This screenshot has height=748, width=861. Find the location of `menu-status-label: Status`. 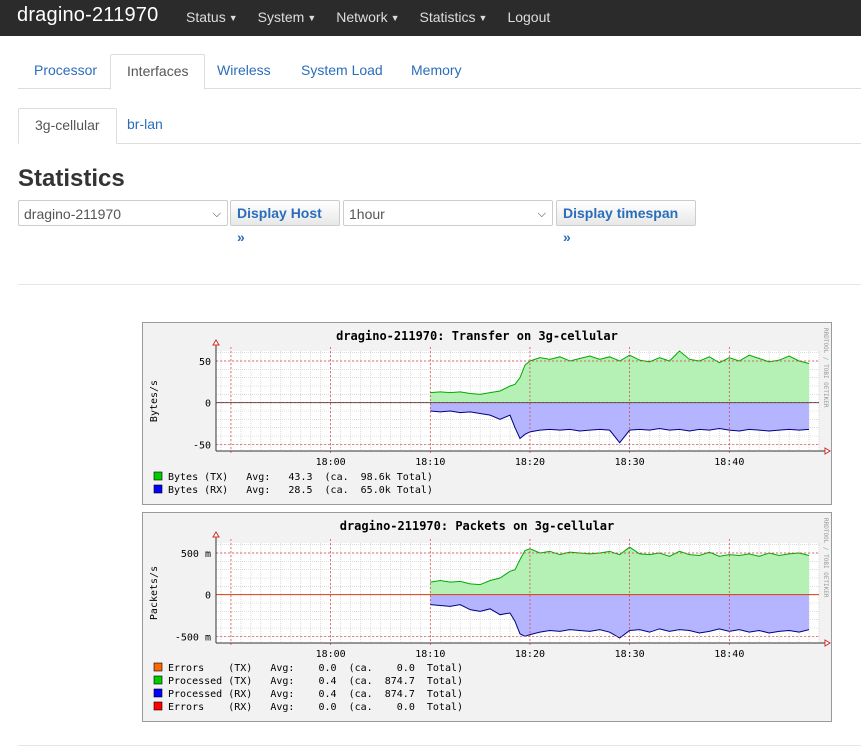

menu-status-label: Status is located at coordinates (206, 17).